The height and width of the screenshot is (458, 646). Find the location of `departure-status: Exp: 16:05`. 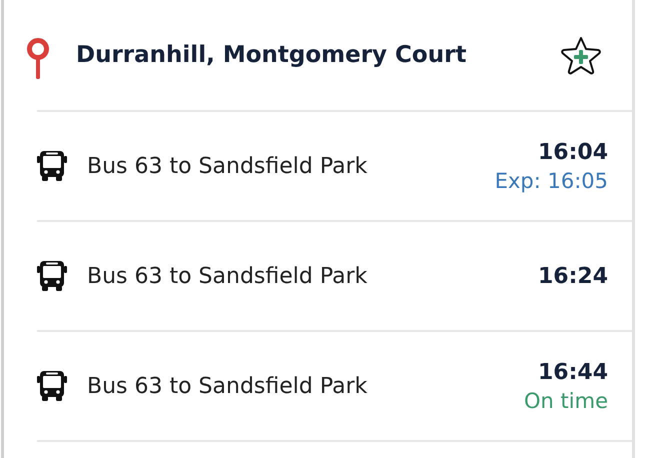

departure-status: Exp: 16:05 is located at coordinates (551, 180).